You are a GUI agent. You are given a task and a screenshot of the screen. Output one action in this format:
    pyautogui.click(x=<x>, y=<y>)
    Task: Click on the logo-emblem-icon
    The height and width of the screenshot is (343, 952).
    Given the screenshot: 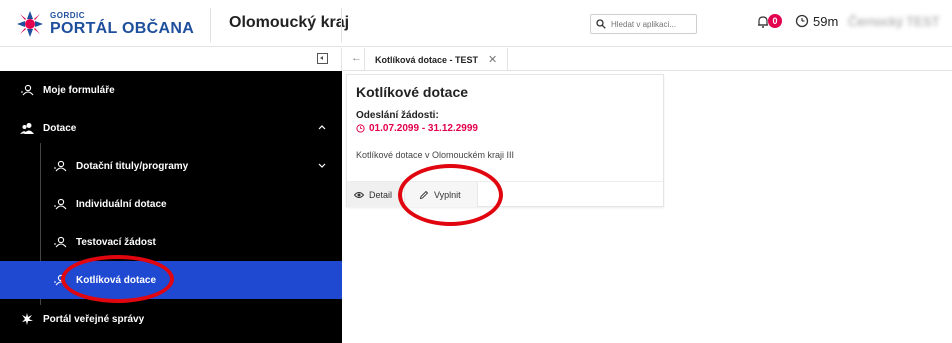 What is the action you would take?
    pyautogui.click(x=30, y=24)
    